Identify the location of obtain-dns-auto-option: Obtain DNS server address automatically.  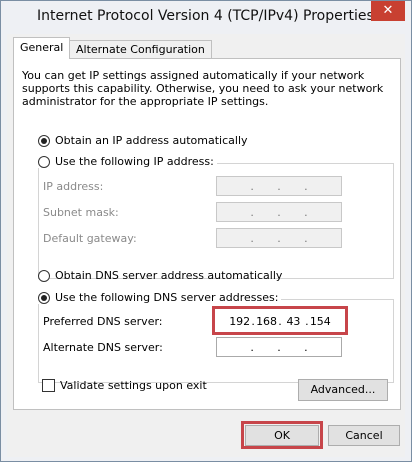
(160, 275).